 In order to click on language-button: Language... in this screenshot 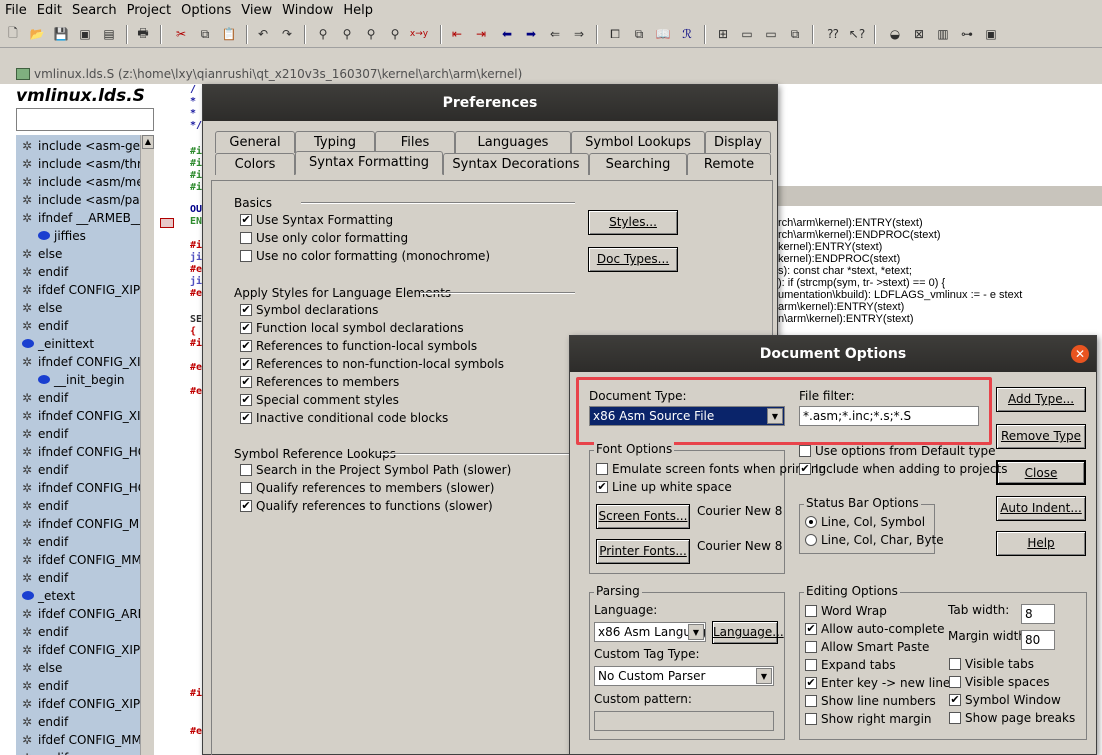, I will do `click(748, 632)`.